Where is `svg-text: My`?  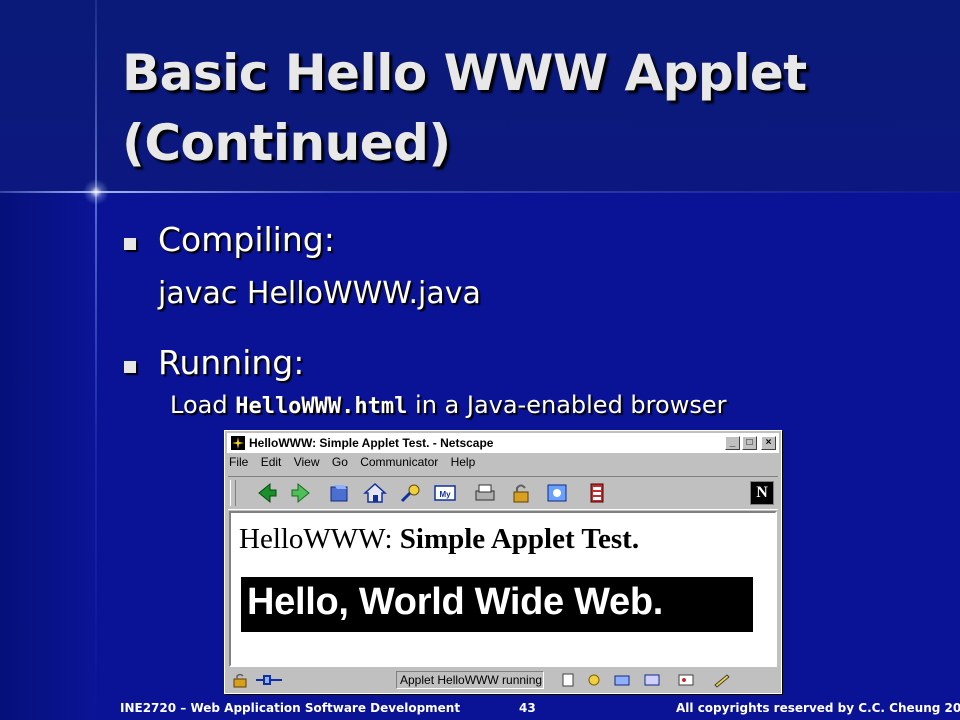
svg-text: My is located at coordinates (445, 494).